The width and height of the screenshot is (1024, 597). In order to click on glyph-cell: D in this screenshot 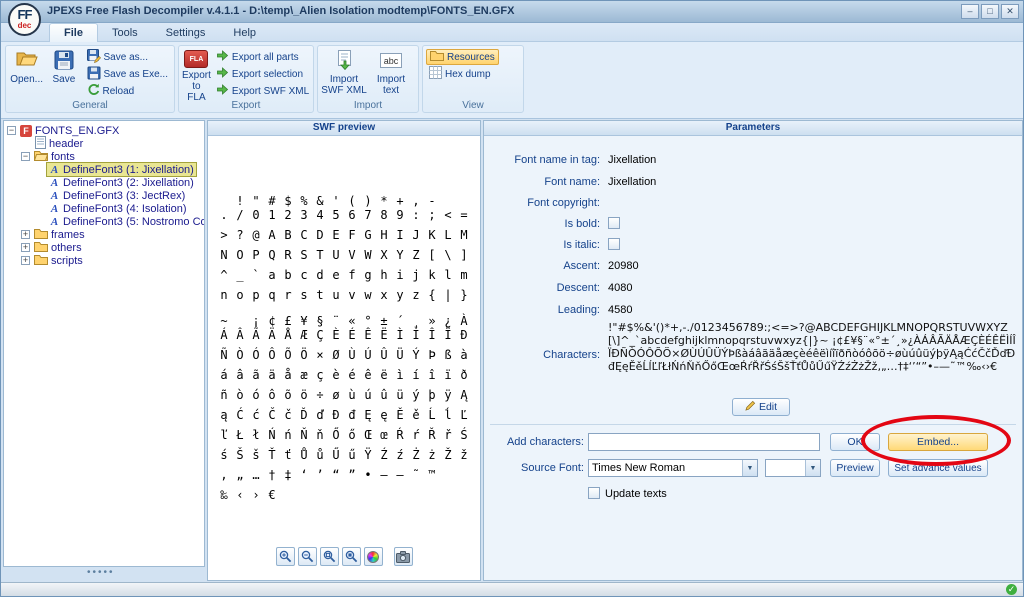, I will do `click(320, 235)`.